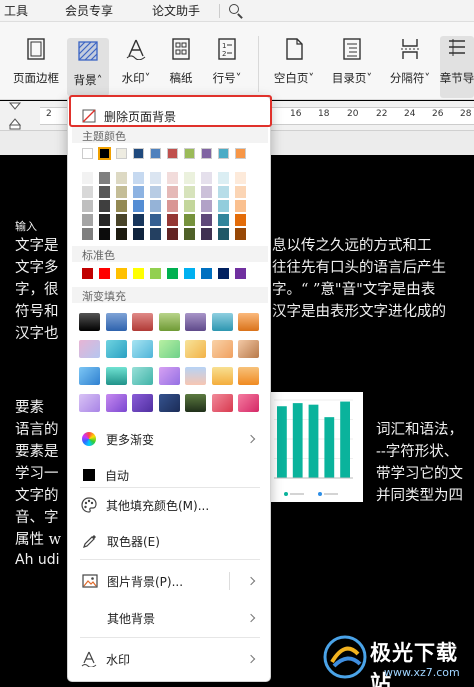 The image size is (474, 687). What do you see at coordinates (15, 116) in the screenshot?
I see `indent-marker-icon` at bounding box center [15, 116].